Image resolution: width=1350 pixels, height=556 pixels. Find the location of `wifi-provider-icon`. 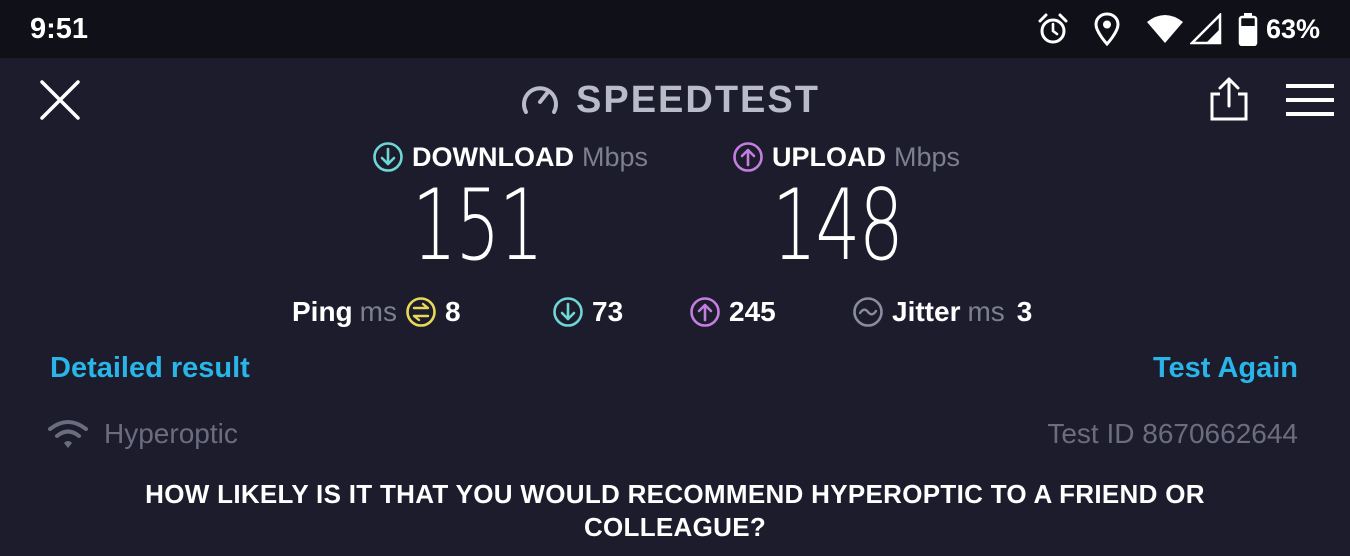

wifi-provider-icon is located at coordinates (68, 434).